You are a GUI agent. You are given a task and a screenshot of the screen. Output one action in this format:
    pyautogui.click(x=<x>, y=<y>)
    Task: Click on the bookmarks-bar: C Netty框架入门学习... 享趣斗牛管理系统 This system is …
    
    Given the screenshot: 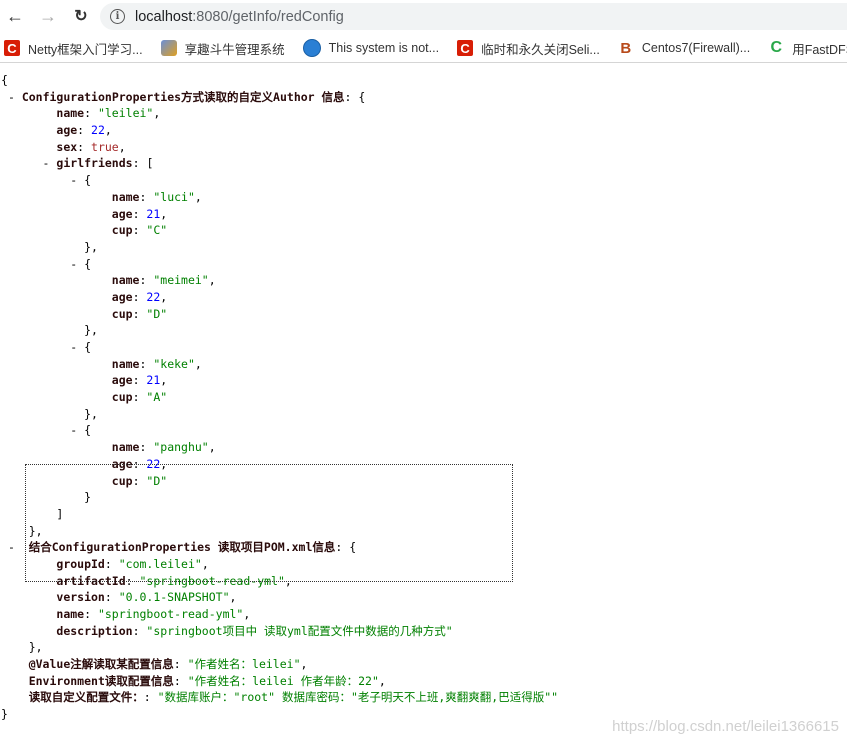 What is the action you would take?
    pyautogui.click(x=423, y=48)
    